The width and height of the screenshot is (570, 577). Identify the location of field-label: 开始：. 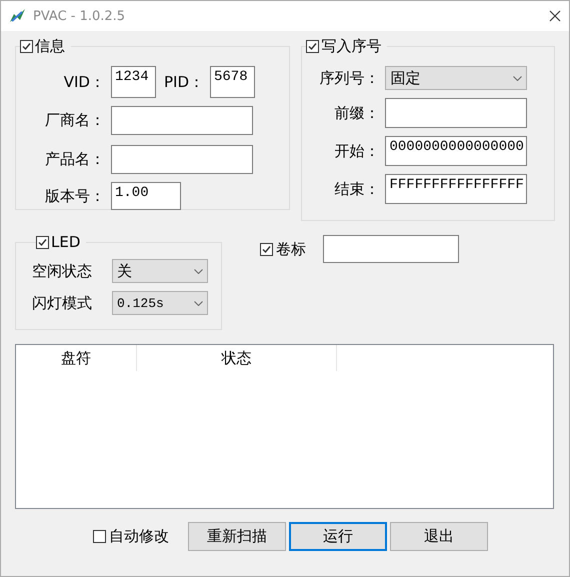
(356, 151).